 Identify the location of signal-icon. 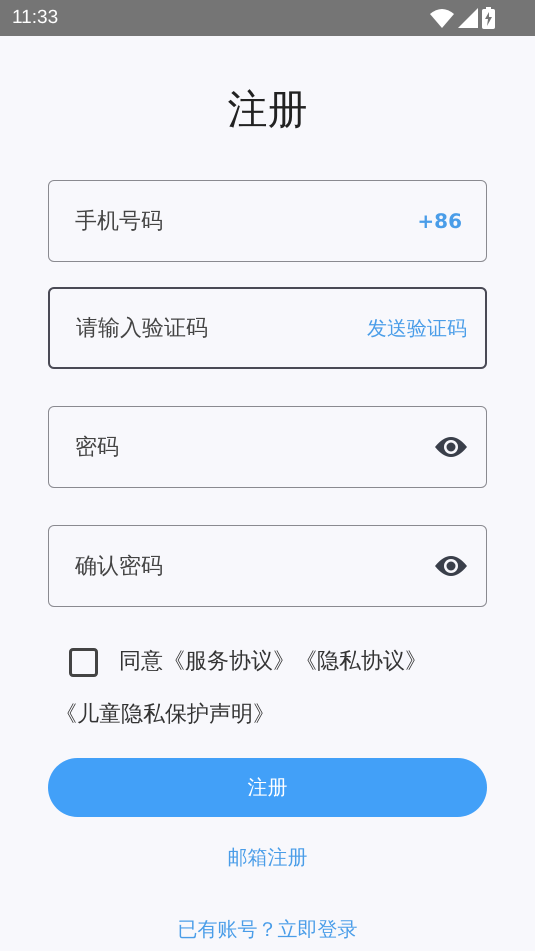
(468, 18).